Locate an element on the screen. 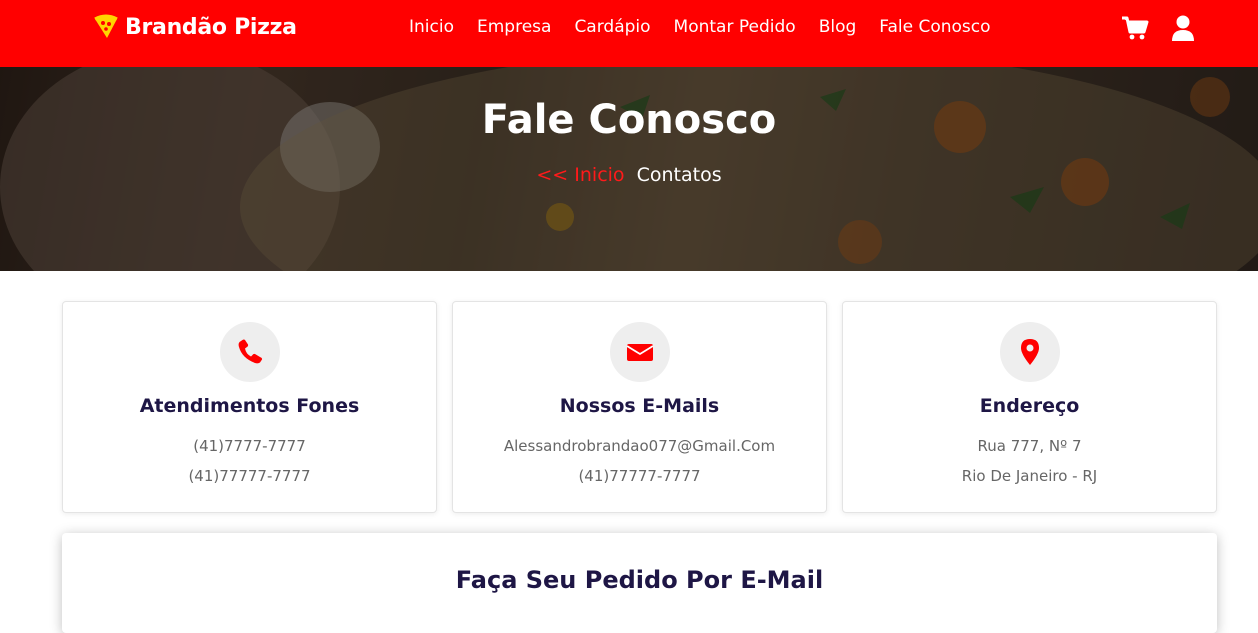 The width and height of the screenshot is (1258, 633). nav-link-inicio: Inicio is located at coordinates (431, 27).